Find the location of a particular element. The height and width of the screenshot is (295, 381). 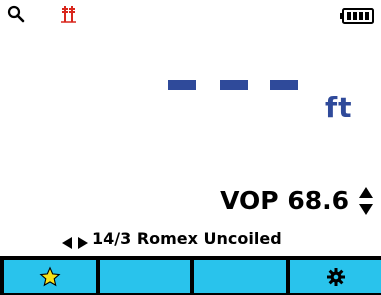

distance-unit: ft is located at coordinates (339, 107).